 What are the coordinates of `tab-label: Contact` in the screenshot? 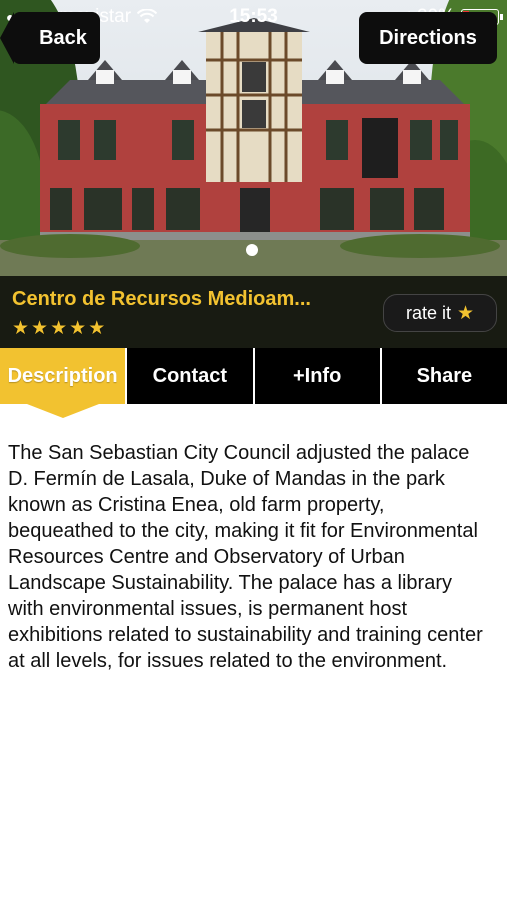 It's located at (190, 375).